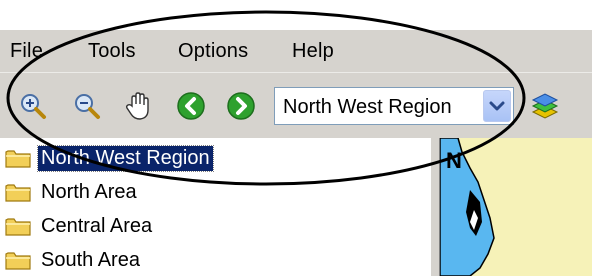 This screenshot has height=276, width=592. Describe the element at coordinates (516, 207) in the screenshot. I see `map-view: N` at that location.